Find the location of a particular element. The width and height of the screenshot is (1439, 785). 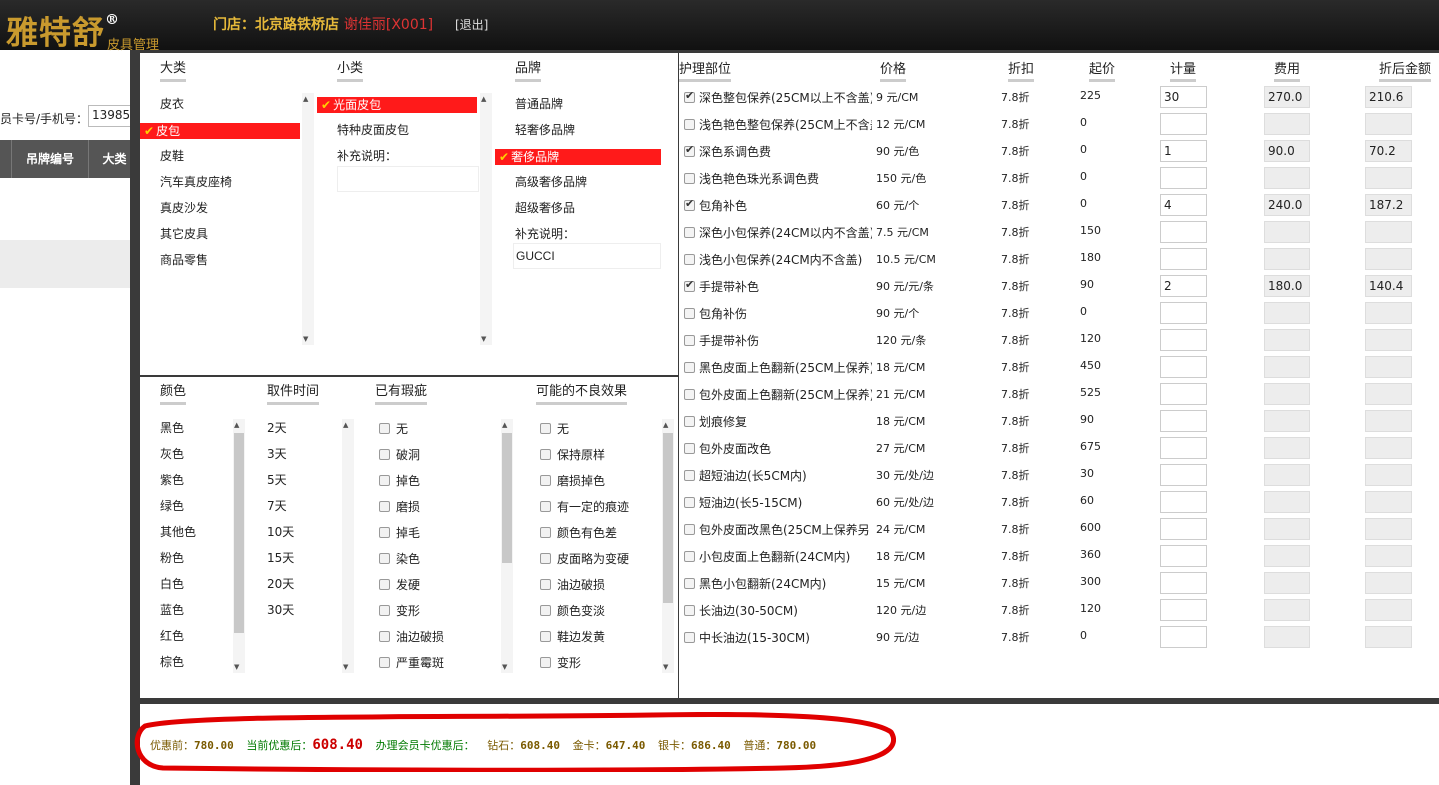

pickup-item: 15天 is located at coordinates (280, 558).